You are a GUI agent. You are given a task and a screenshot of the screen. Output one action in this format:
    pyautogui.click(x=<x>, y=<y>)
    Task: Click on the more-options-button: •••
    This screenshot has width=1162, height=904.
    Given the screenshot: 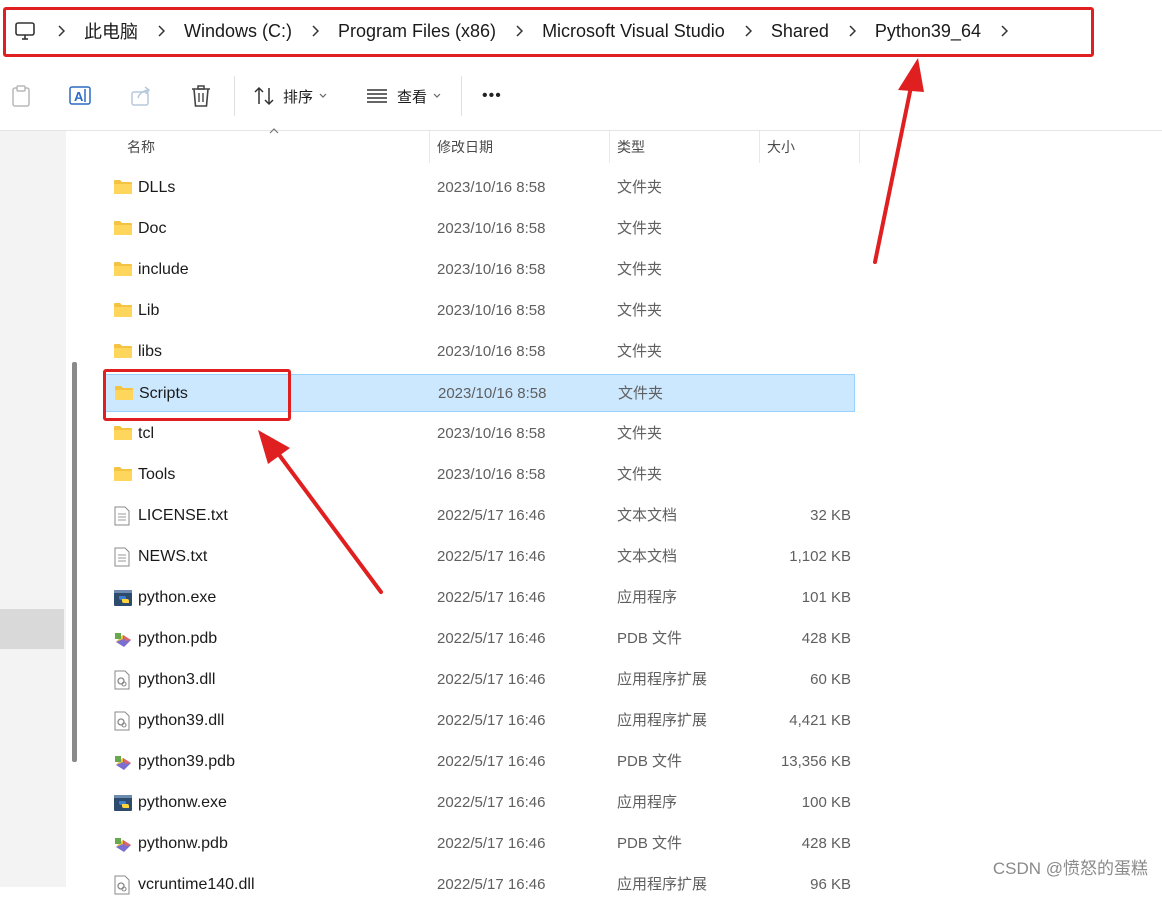 What is the action you would take?
    pyautogui.click(x=492, y=96)
    